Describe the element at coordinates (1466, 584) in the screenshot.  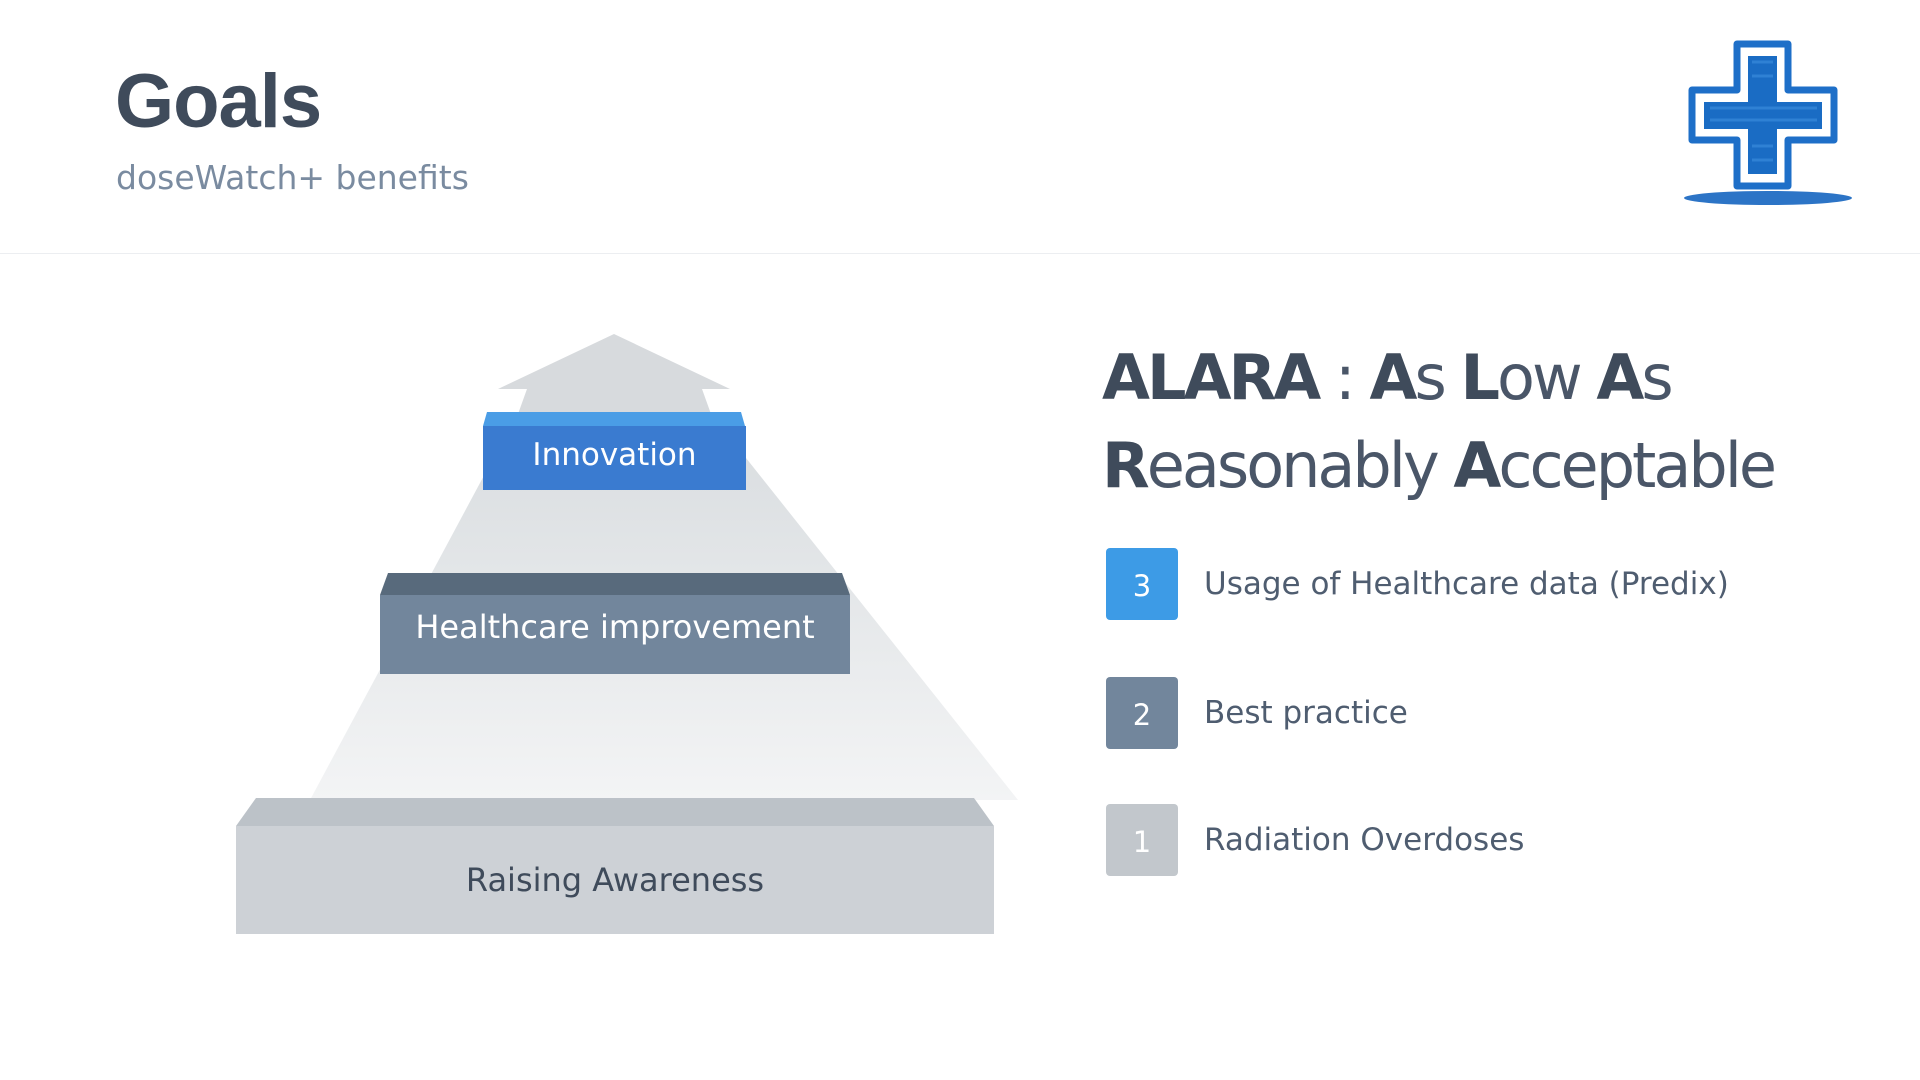
I see `legend-text: Usage of Healthcare data (Predix)` at that location.